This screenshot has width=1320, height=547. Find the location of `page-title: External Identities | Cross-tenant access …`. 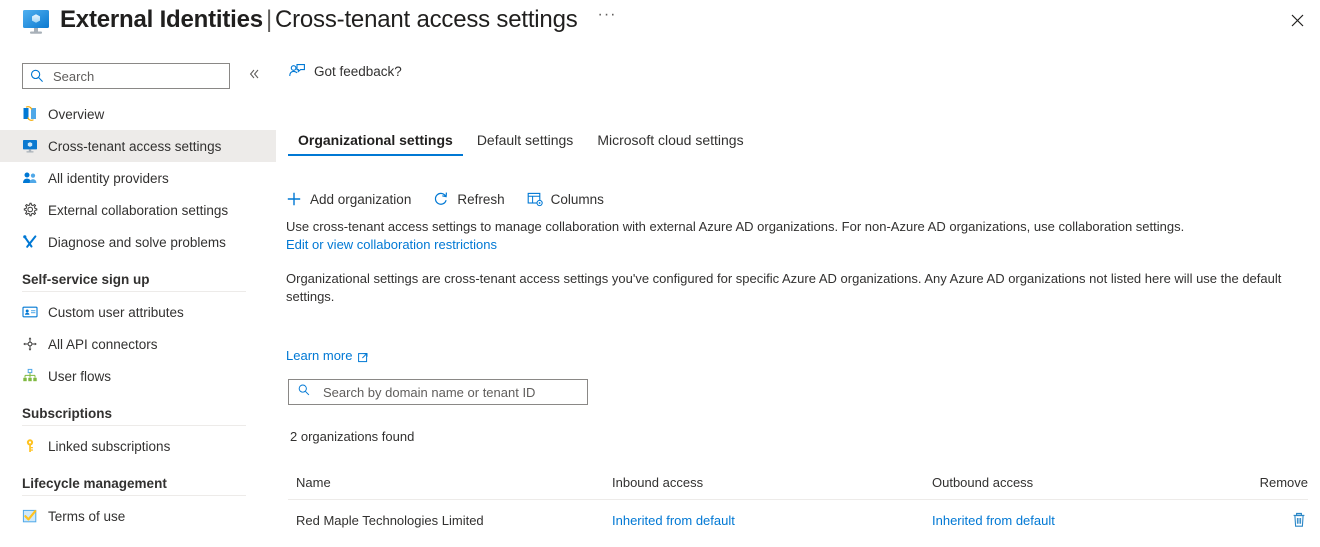

page-title: External Identities | Cross-tenant access … is located at coordinates (319, 20).